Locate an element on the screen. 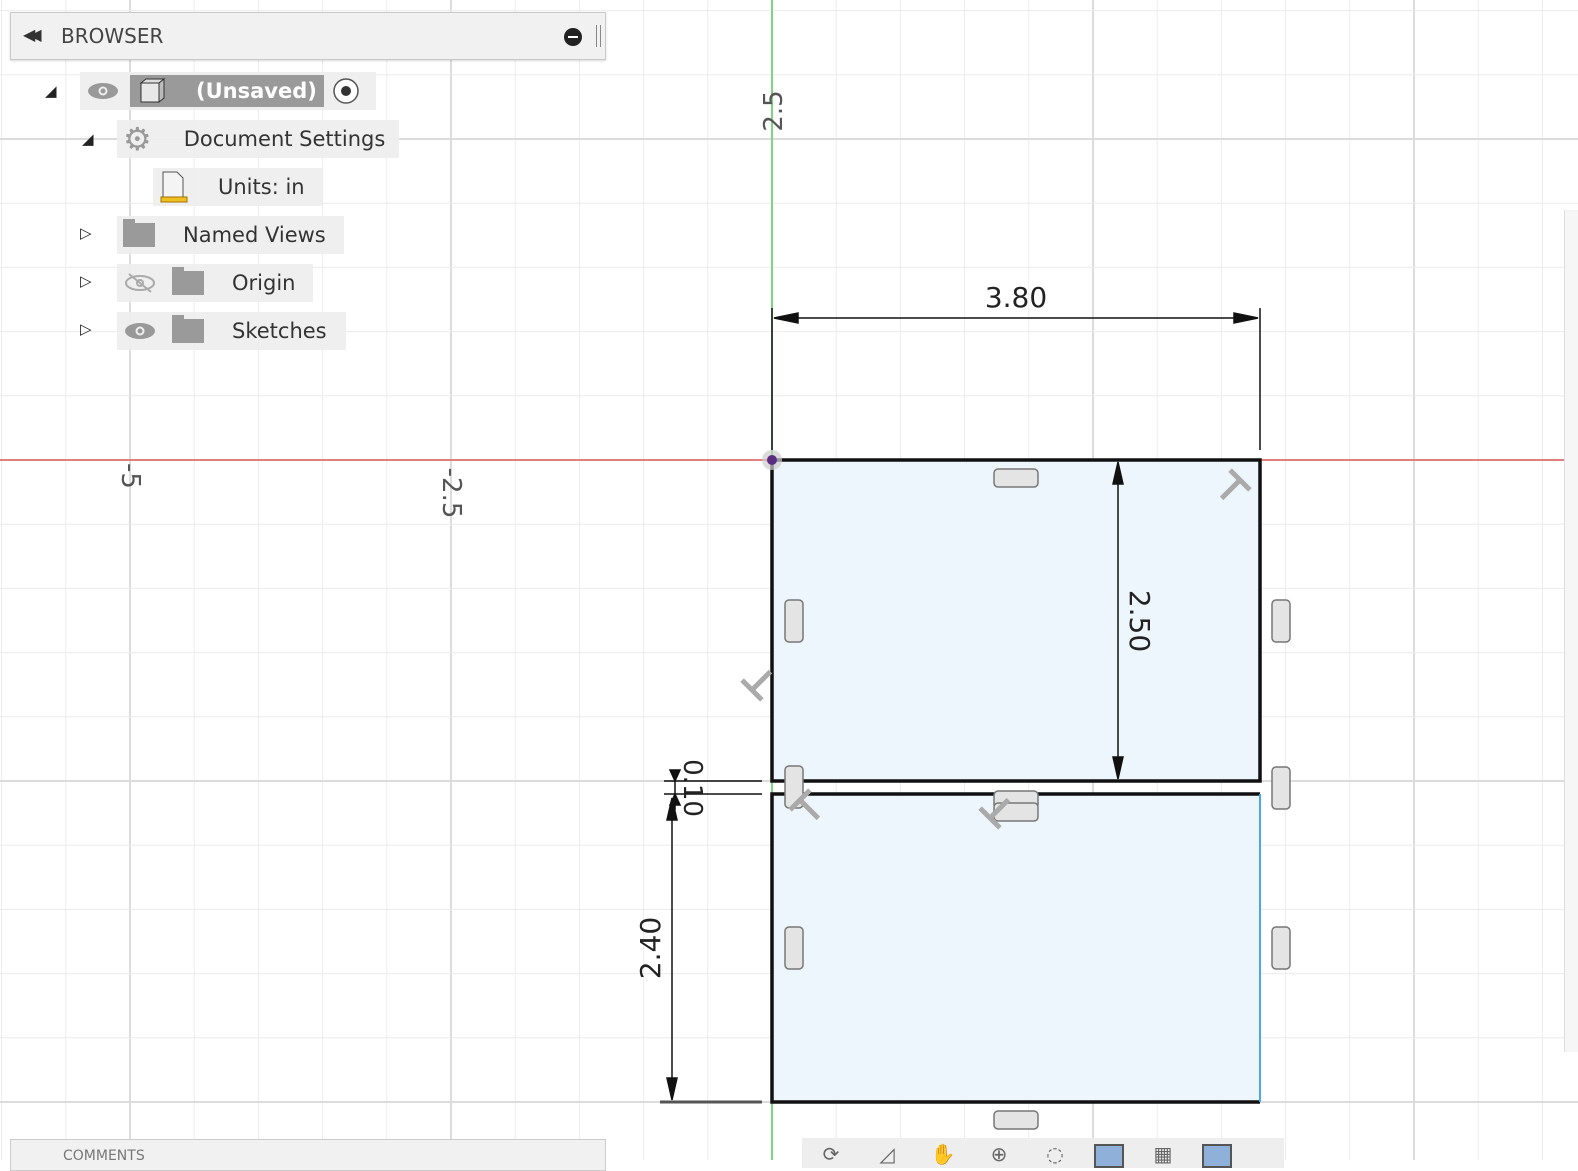  browser-title: BROWSER is located at coordinates (112, 36).